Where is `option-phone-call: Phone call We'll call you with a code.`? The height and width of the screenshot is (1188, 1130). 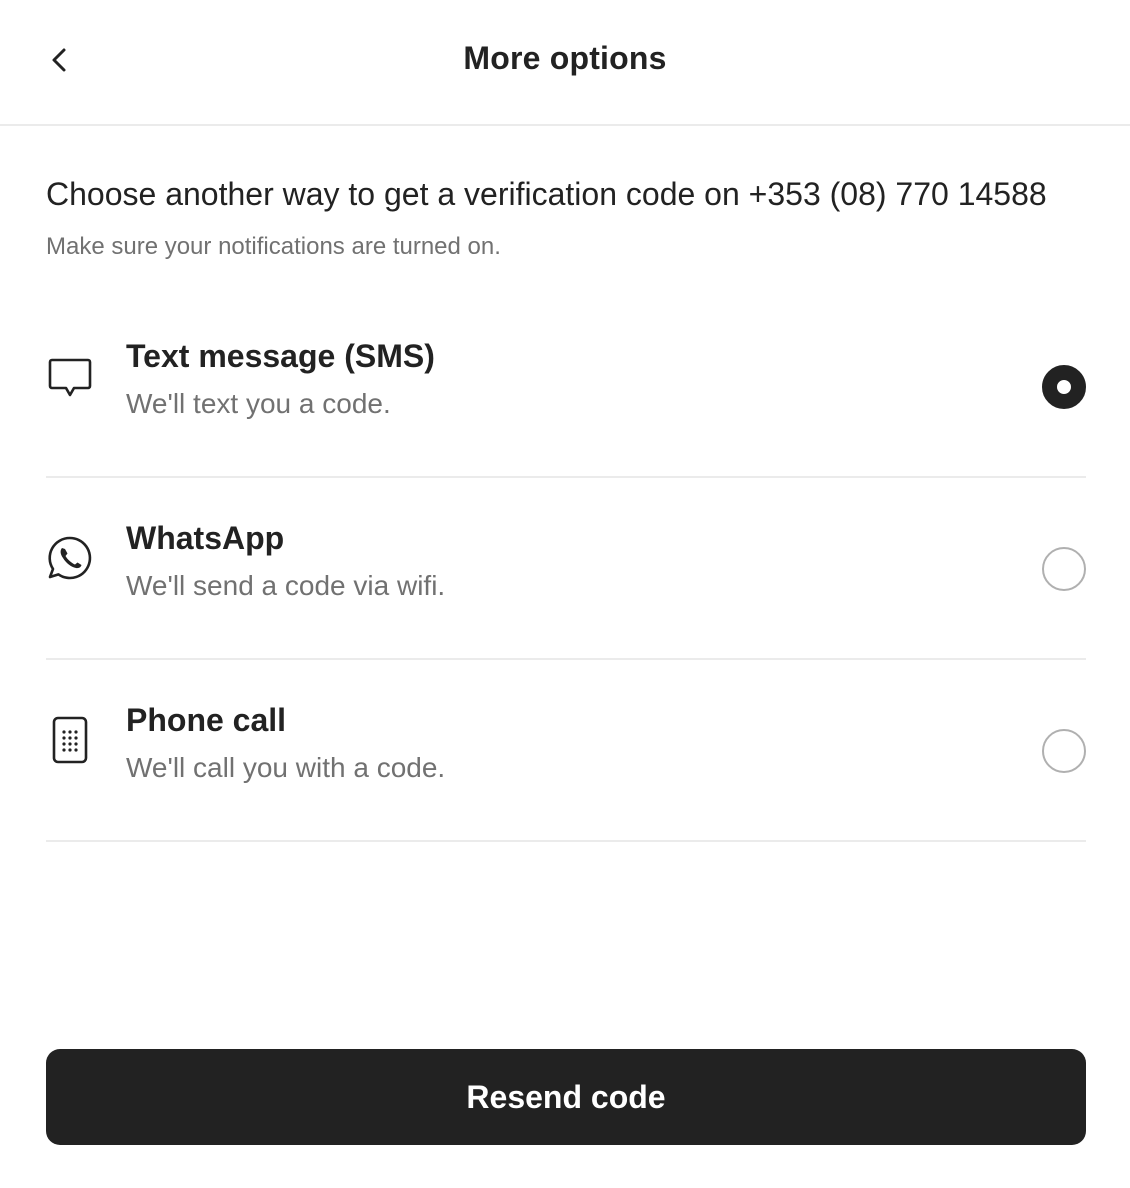
option-phone-call: Phone call We'll call you with a code. is located at coordinates (566, 751).